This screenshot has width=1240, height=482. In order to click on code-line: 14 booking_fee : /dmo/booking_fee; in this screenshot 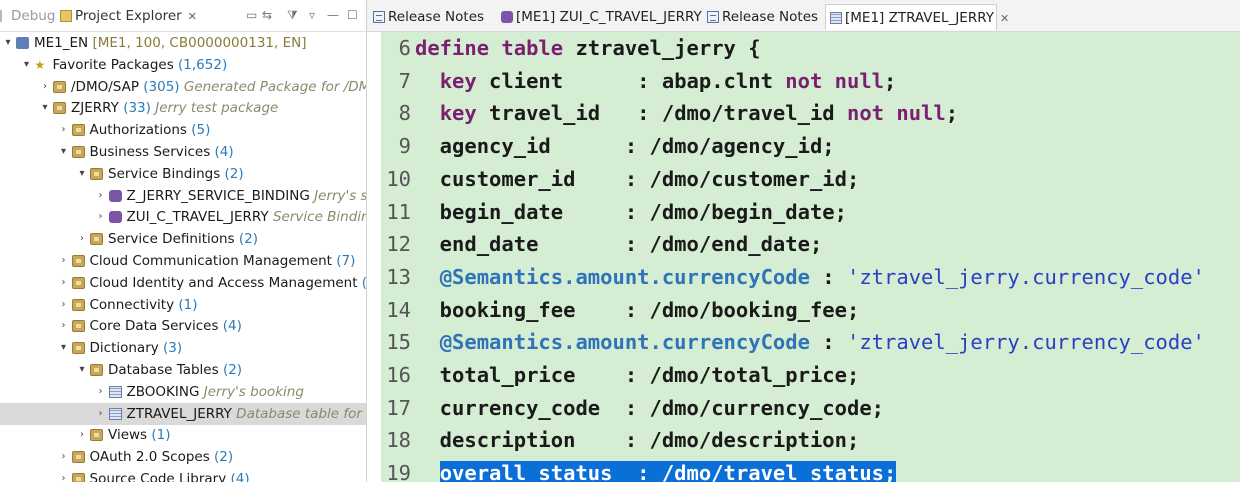, I will do `click(810, 310)`.